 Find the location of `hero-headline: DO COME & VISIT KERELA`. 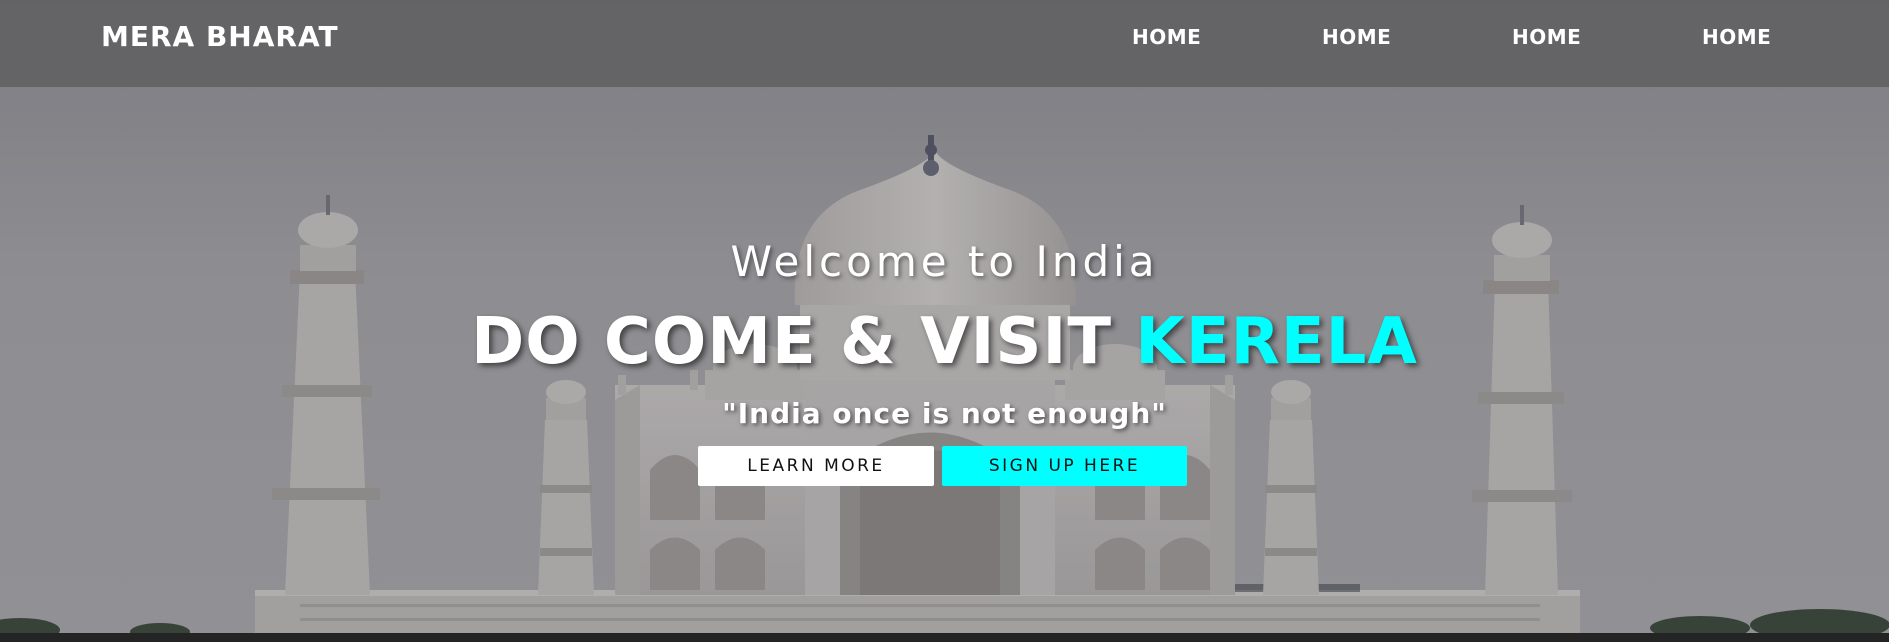

hero-headline: DO COME & VISIT KERELA is located at coordinates (944, 342).